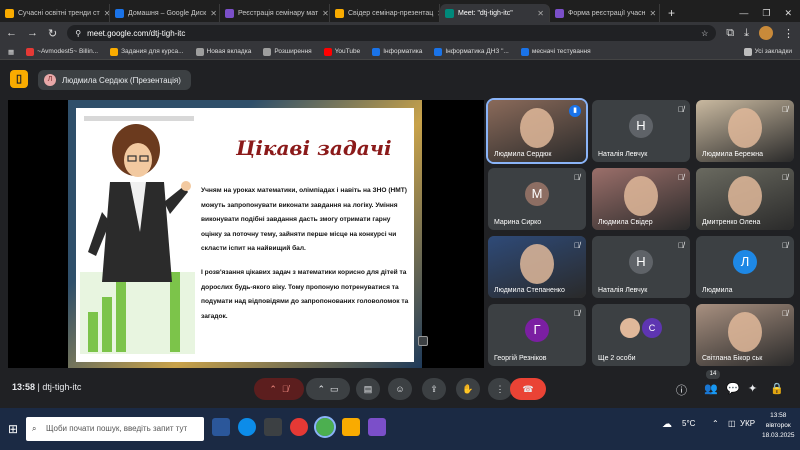 Image resolution: width=800 pixels, height=450 pixels. What do you see at coordinates (13, 429) in the screenshot?
I see `windows-start-icon: ⊞` at bounding box center [13, 429].